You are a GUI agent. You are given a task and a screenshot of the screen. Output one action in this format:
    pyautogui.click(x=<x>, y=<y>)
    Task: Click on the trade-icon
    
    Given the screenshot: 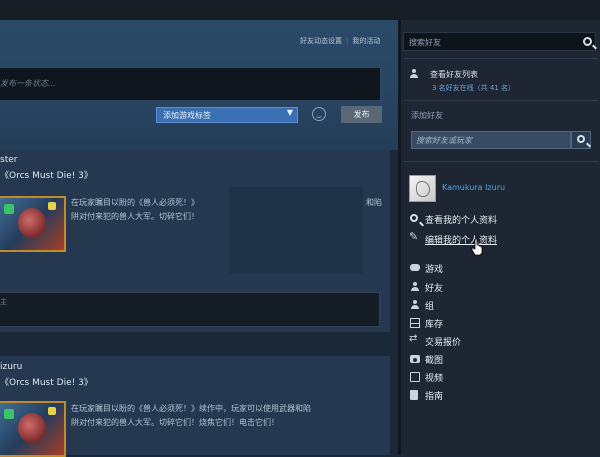 What is the action you would take?
    pyautogui.click(x=414, y=339)
    